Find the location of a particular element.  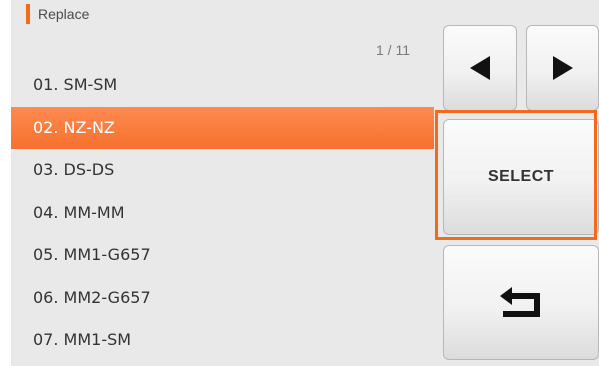

return-icon is located at coordinates (520, 301).